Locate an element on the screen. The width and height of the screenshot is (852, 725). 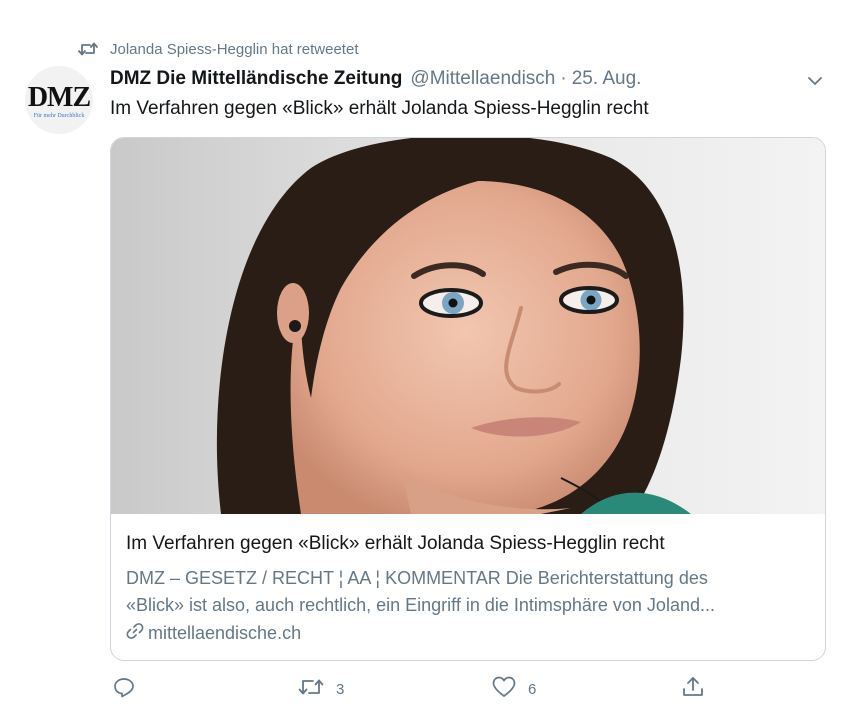
retweet-button: 3 is located at coordinates (321, 689).